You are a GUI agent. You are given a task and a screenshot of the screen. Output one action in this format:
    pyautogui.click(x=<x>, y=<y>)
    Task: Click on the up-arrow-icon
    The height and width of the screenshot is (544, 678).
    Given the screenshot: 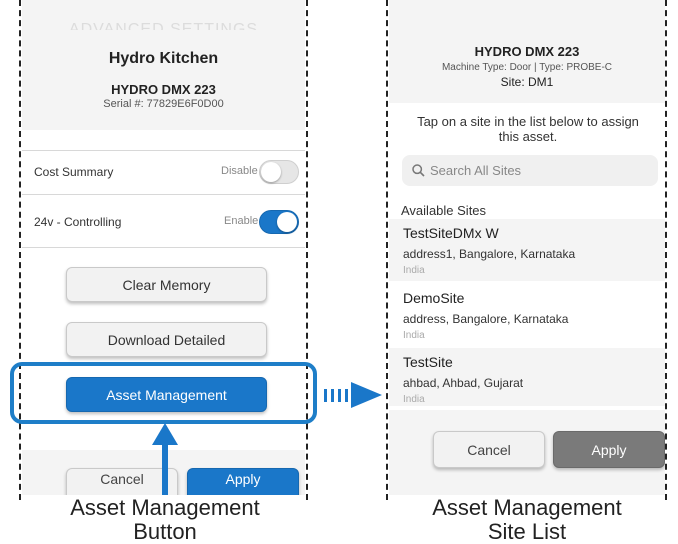 What is the action you would take?
    pyautogui.click(x=165, y=459)
    